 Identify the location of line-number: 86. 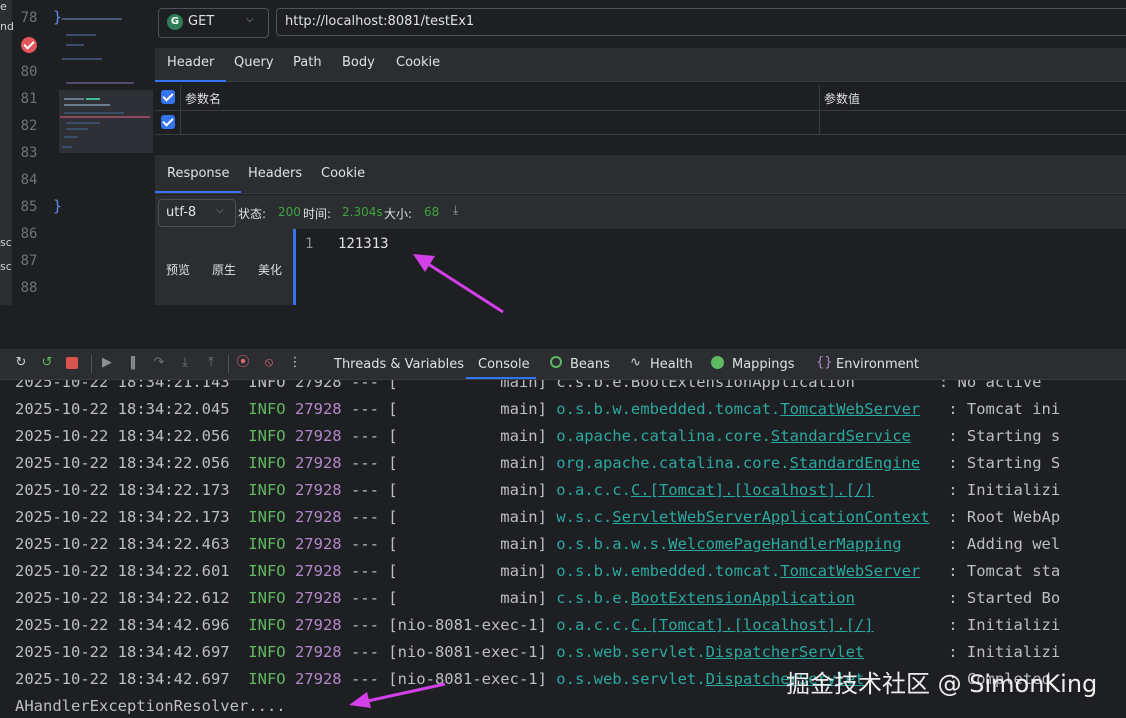
(29, 234).